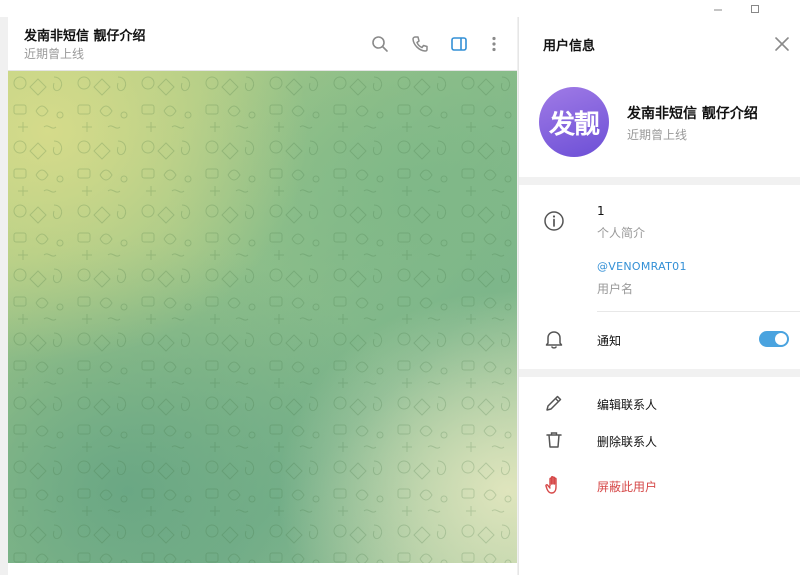 This screenshot has height=575, width=800. What do you see at coordinates (262, 569) in the screenshot?
I see `chat-footer` at bounding box center [262, 569].